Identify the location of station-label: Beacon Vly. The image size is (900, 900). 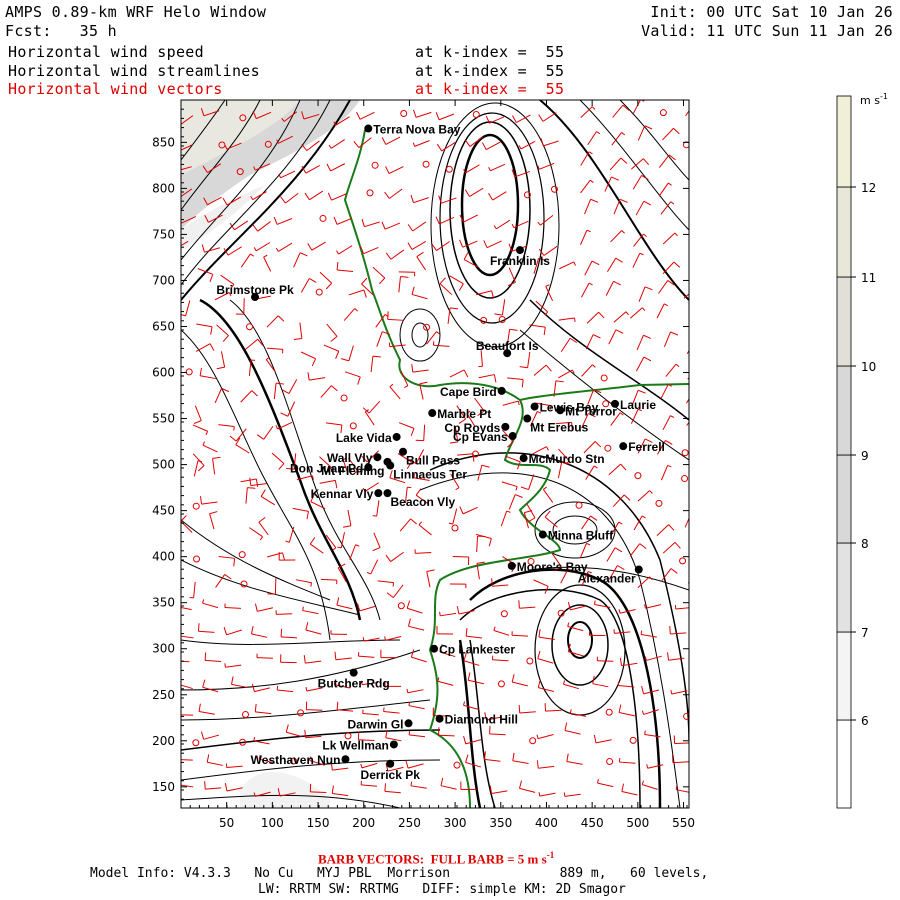
(422, 502).